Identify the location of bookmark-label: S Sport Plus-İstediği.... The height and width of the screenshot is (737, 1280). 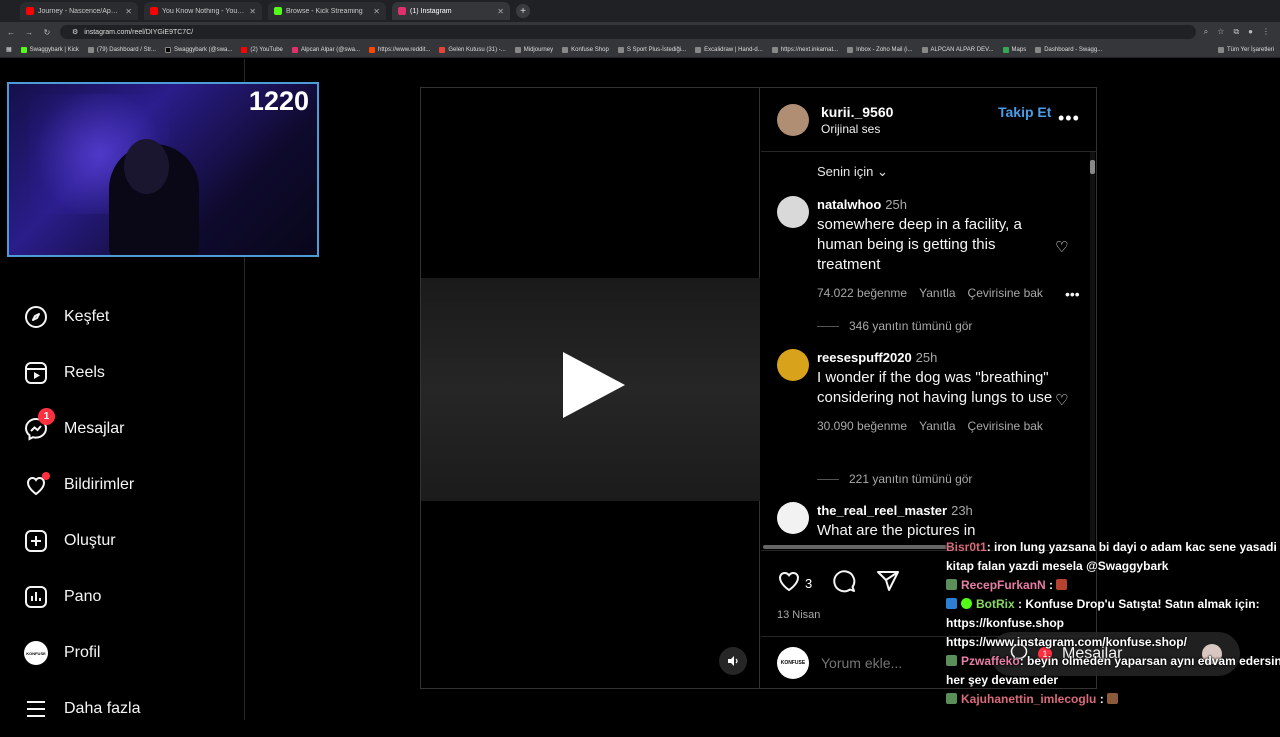
(656, 49).